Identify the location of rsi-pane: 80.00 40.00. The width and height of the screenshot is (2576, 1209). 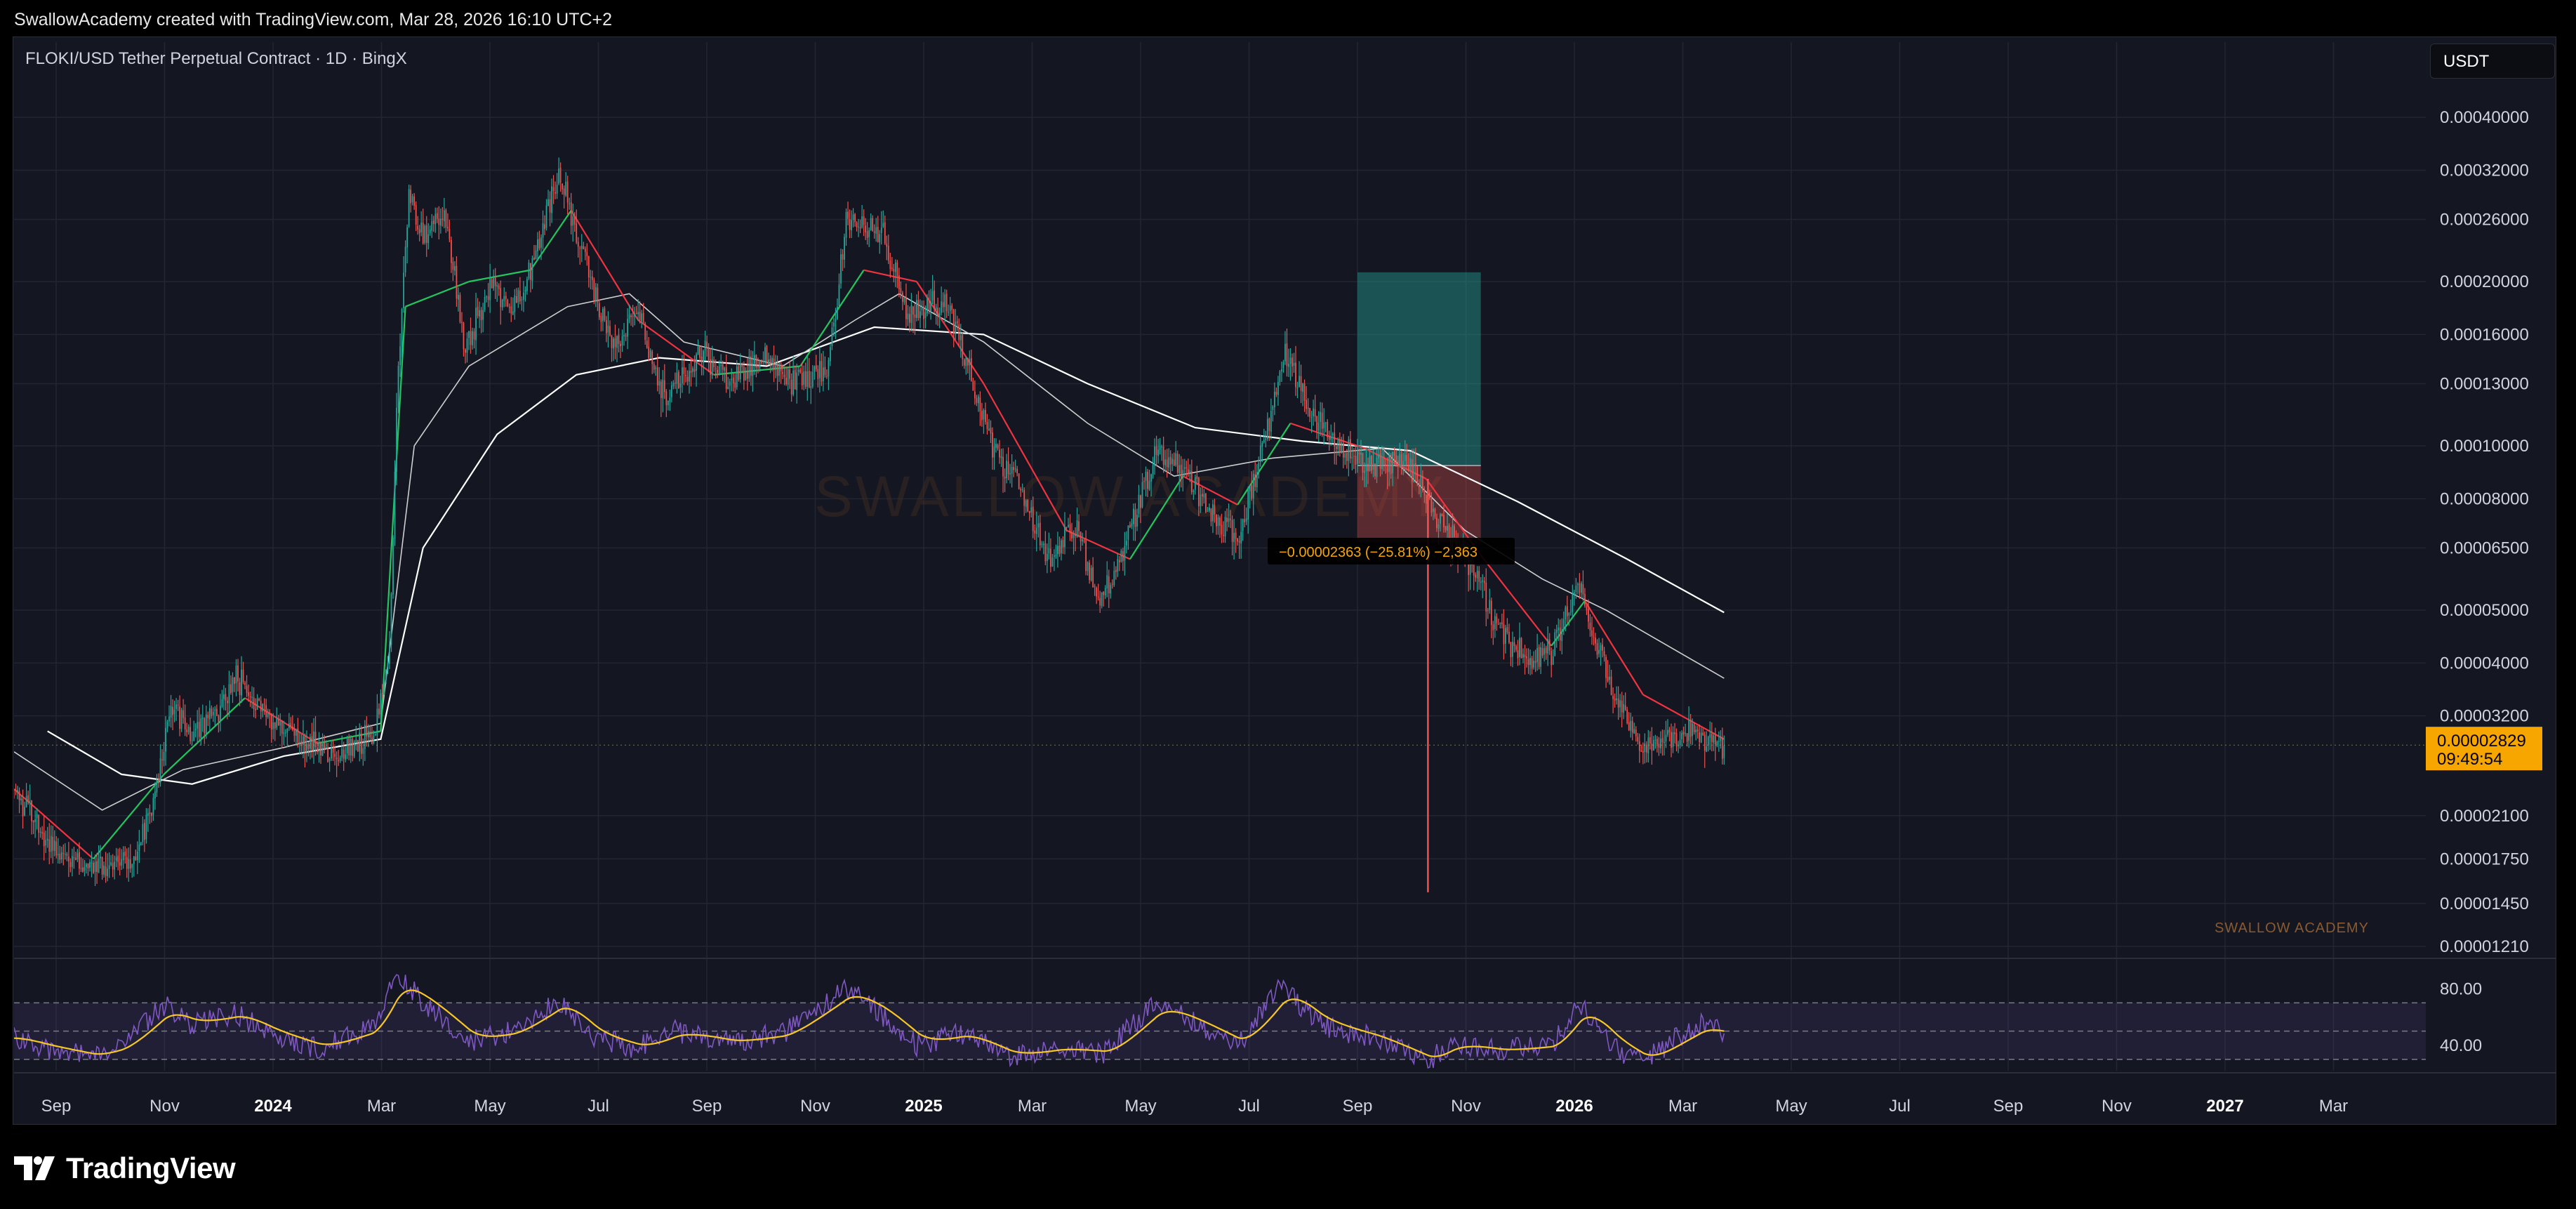
(1248, 1021).